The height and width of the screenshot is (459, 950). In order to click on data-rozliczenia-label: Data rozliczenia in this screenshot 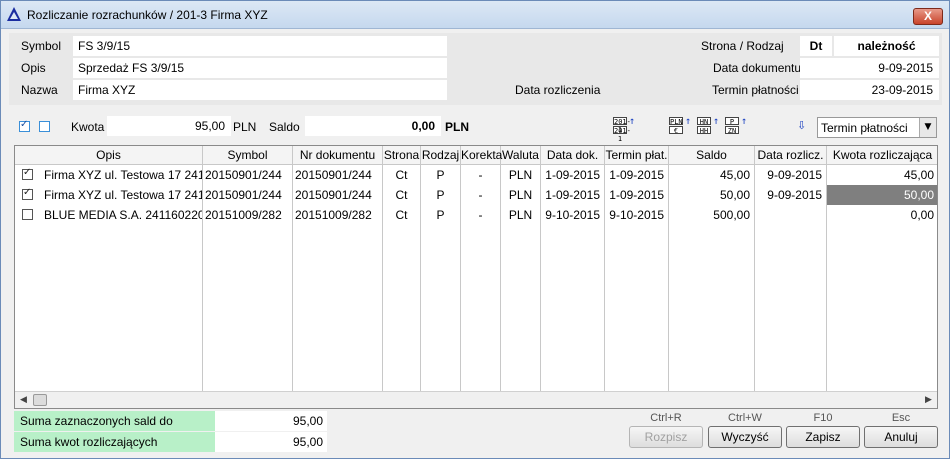, I will do `click(558, 90)`.